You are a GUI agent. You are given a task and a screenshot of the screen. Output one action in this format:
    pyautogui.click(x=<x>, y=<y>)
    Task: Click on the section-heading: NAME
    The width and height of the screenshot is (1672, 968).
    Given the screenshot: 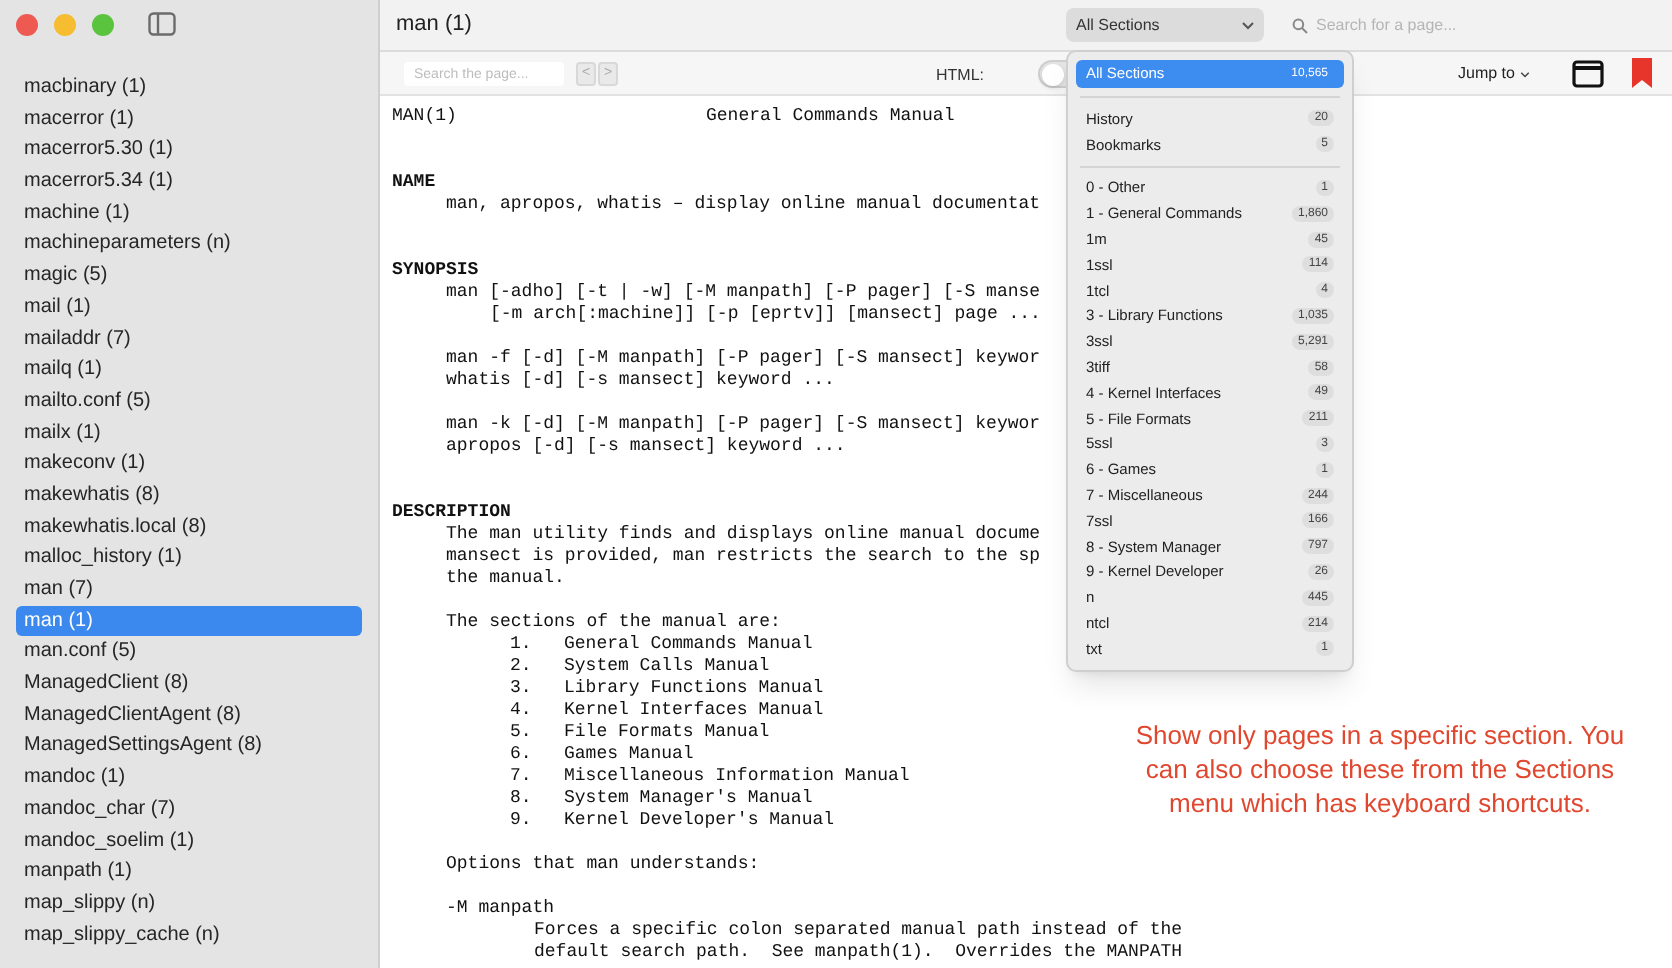 What is the action you would take?
    pyautogui.click(x=414, y=183)
    